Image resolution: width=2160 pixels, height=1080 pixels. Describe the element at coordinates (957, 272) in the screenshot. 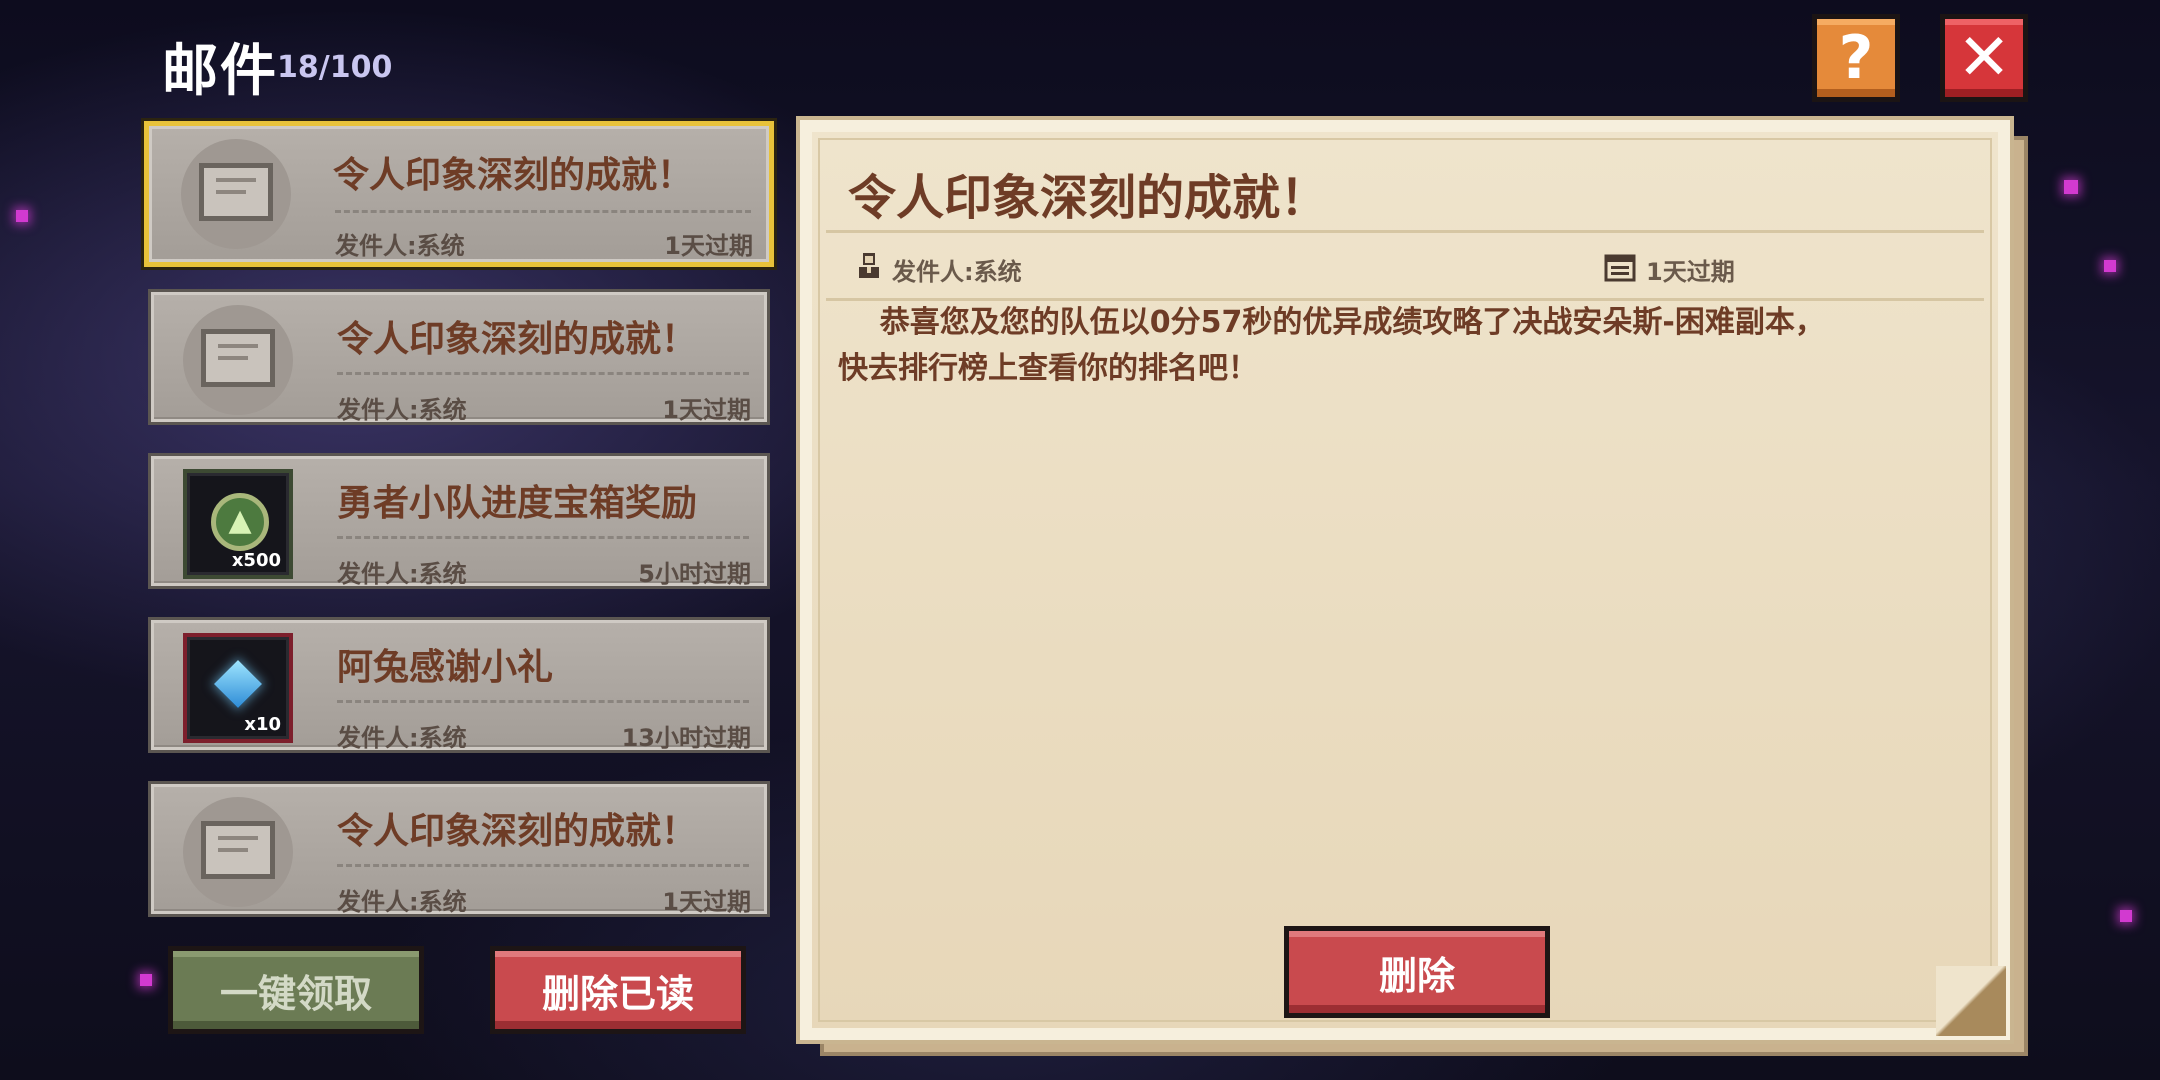

I see `letter-sender: 发件人:系统` at that location.